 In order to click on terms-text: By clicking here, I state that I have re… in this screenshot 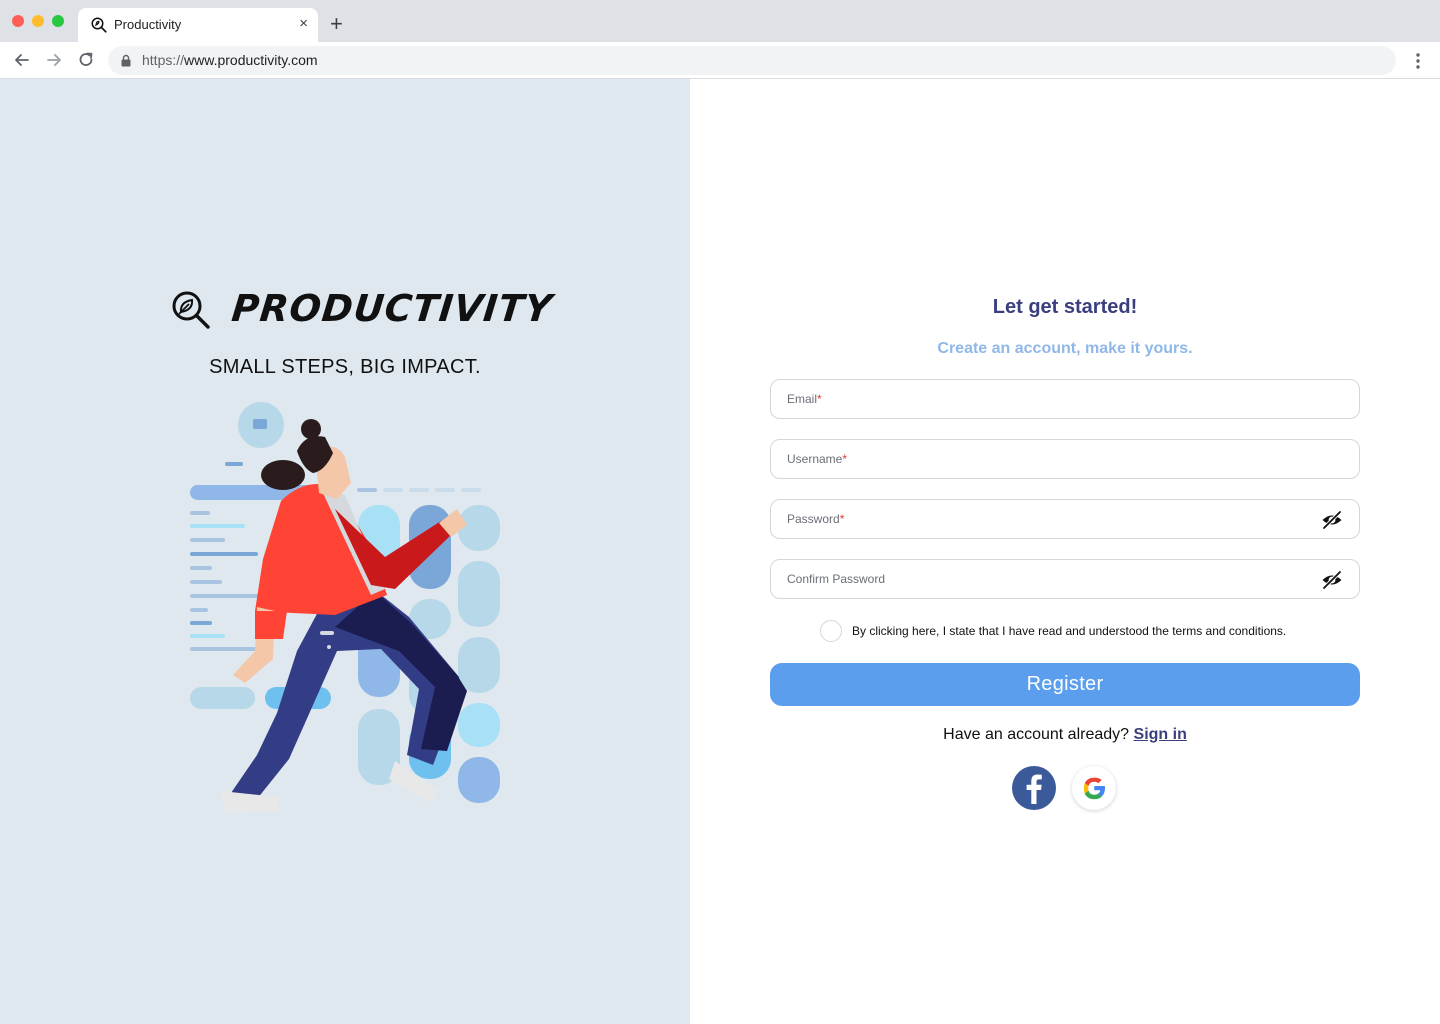, I will do `click(1069, 631)`.